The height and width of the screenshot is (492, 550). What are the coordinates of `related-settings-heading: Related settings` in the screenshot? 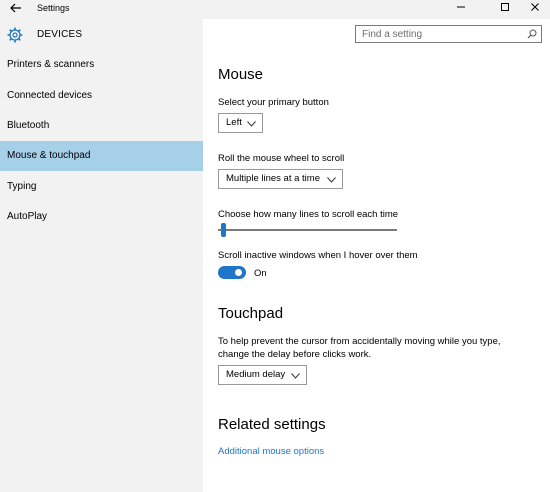 It's located at (272, 424).